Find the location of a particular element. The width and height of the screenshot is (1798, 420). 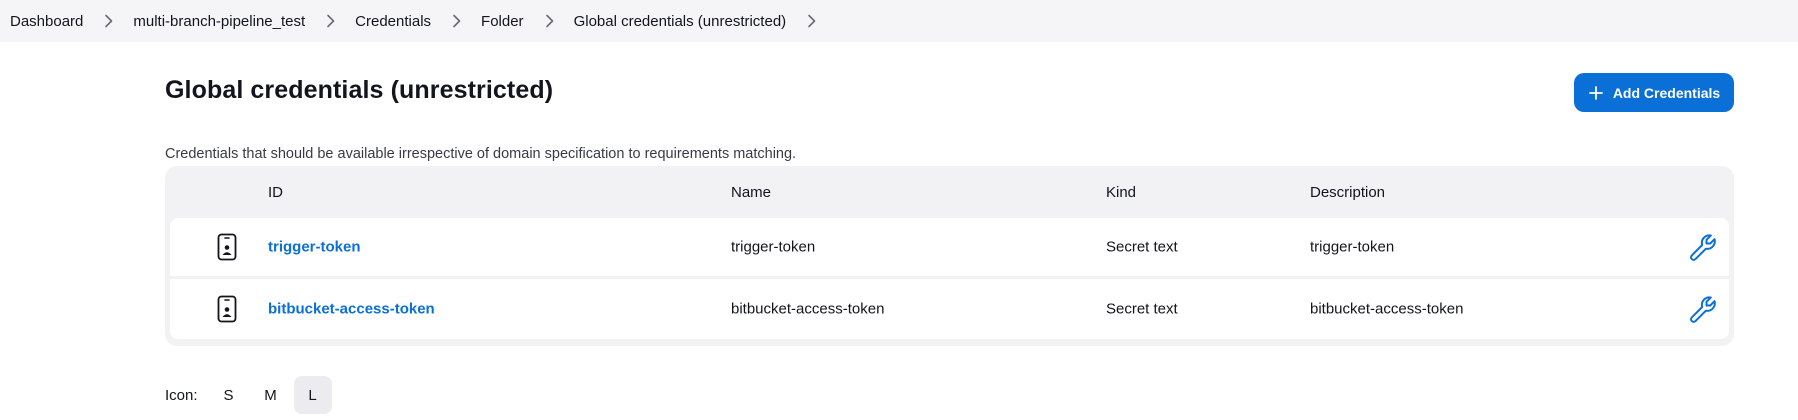

breadcrumb-global-credentials: Global credentials (unrestricted) is located at coordinates (680, 21).